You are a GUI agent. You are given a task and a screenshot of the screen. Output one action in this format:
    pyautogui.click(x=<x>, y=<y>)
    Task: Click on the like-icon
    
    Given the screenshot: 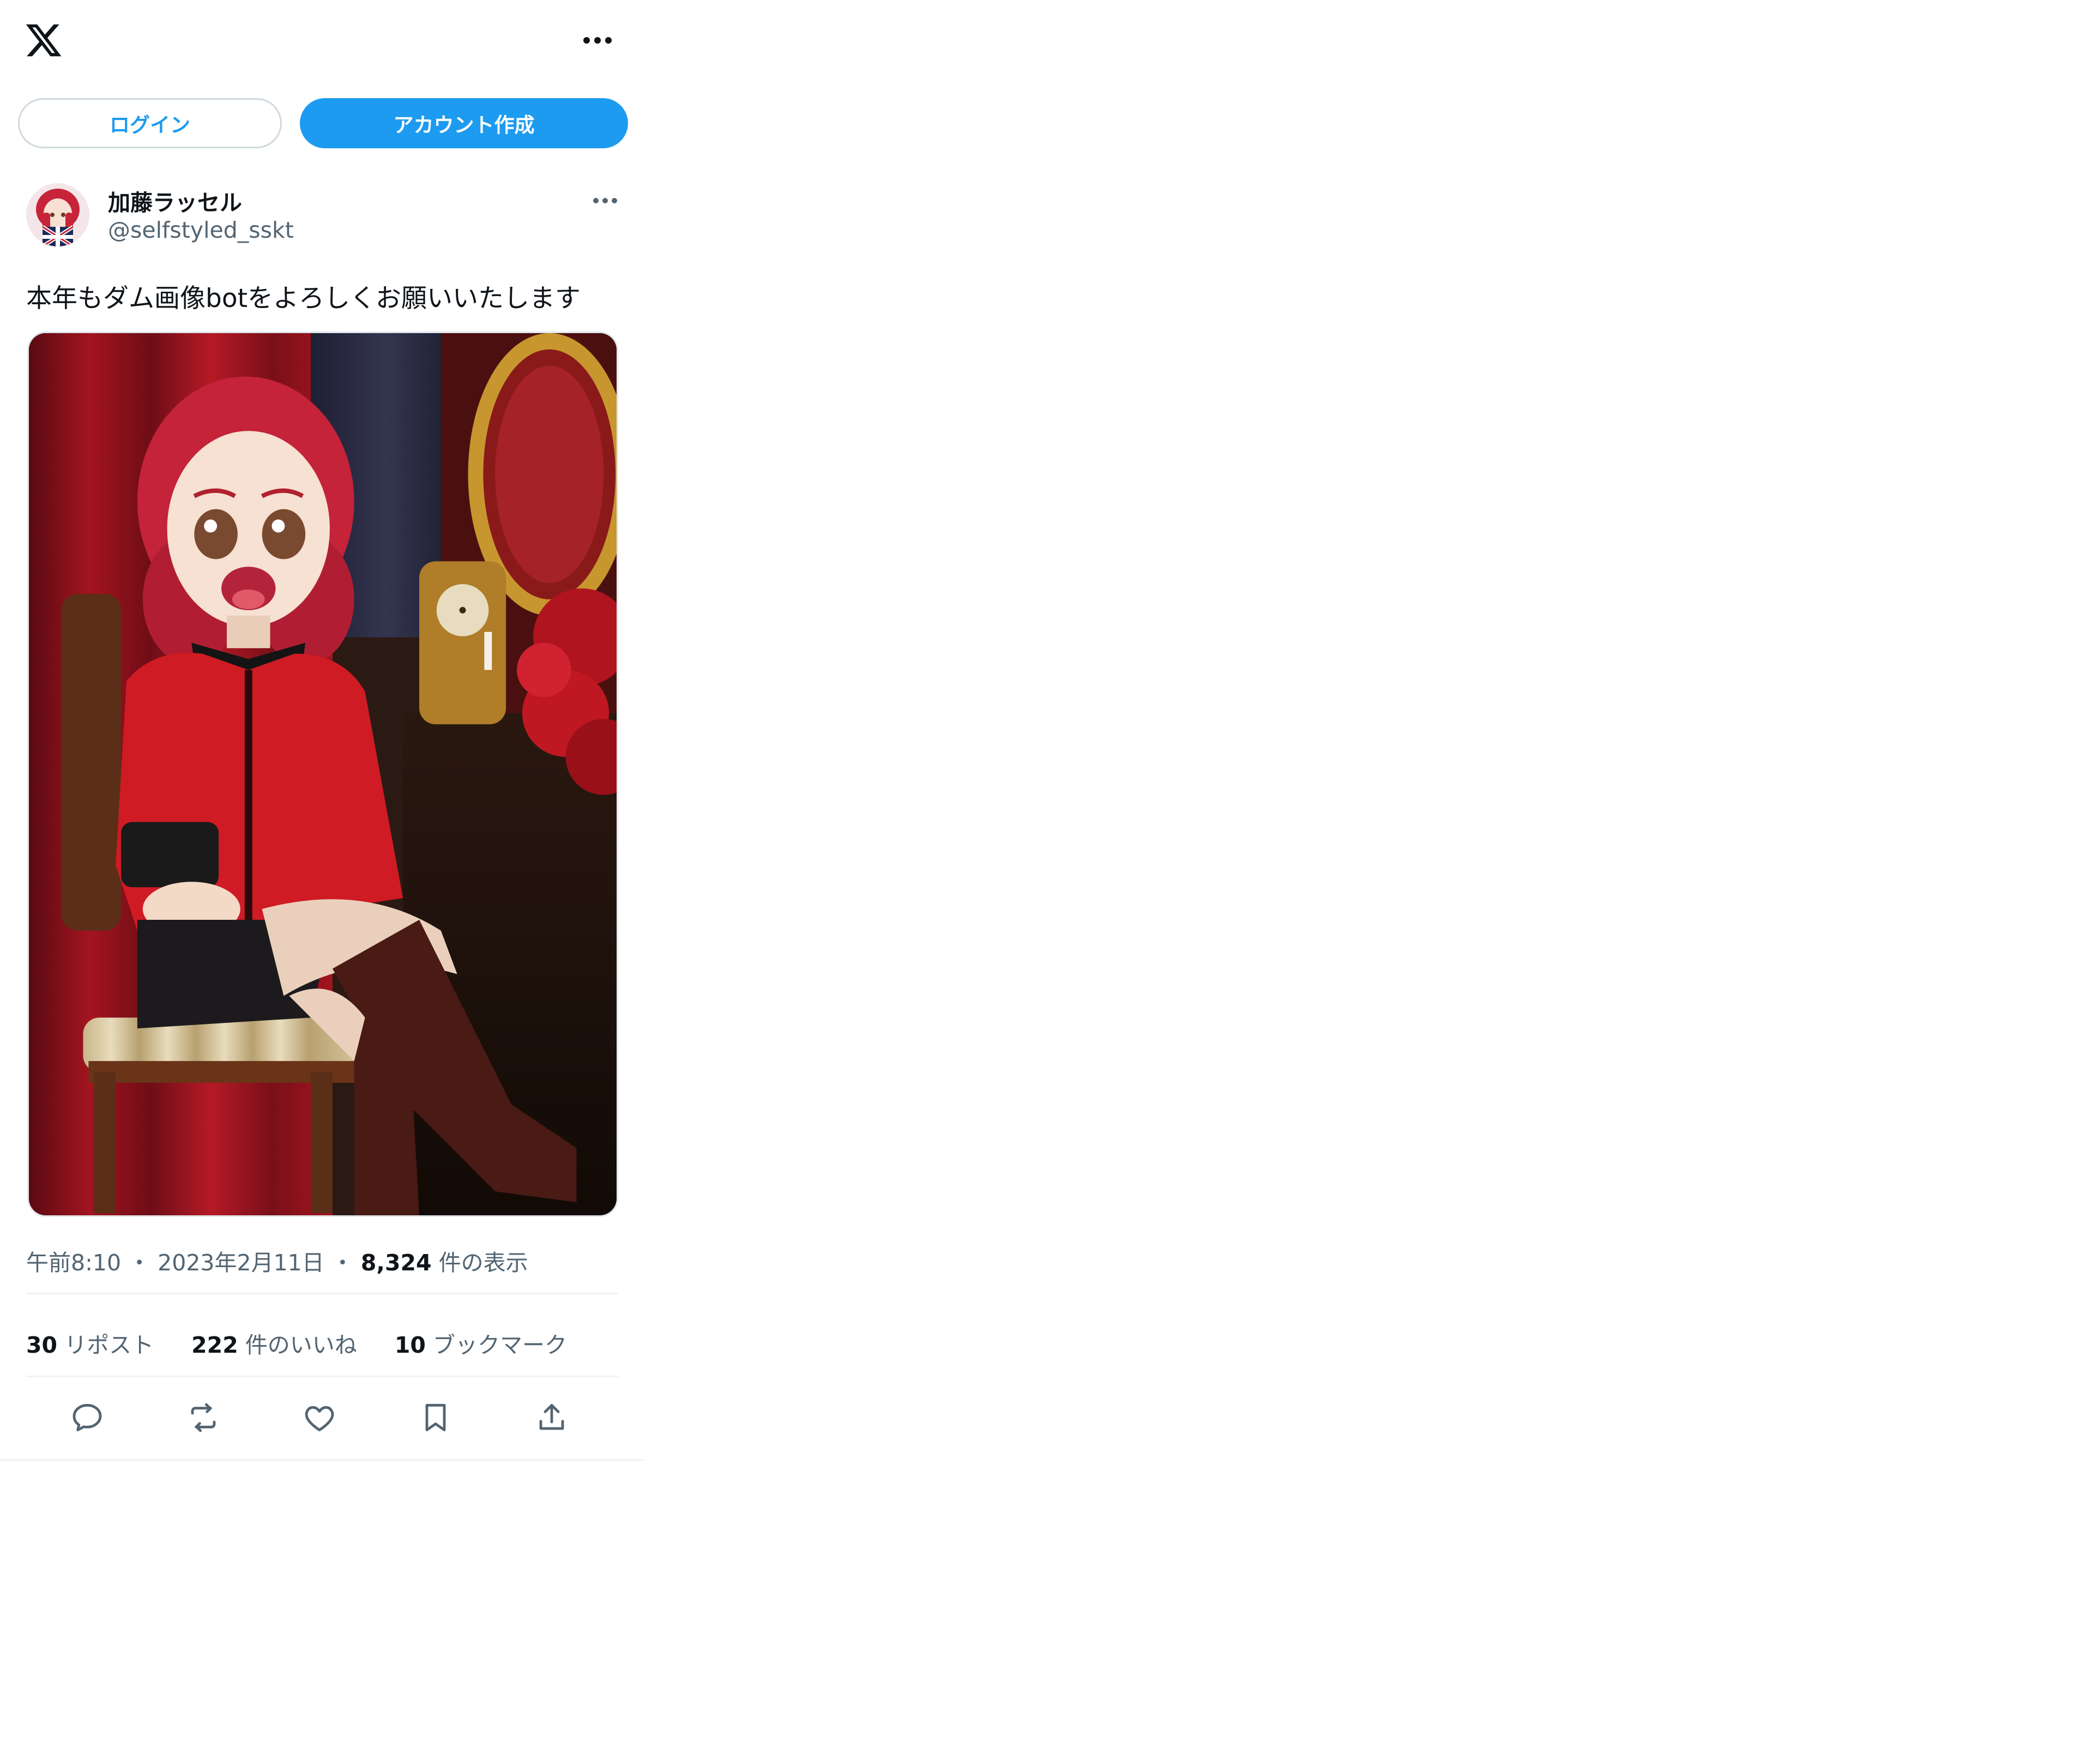 What is the action you would take?
    pyautogui.click(x=319, y=1417)
    